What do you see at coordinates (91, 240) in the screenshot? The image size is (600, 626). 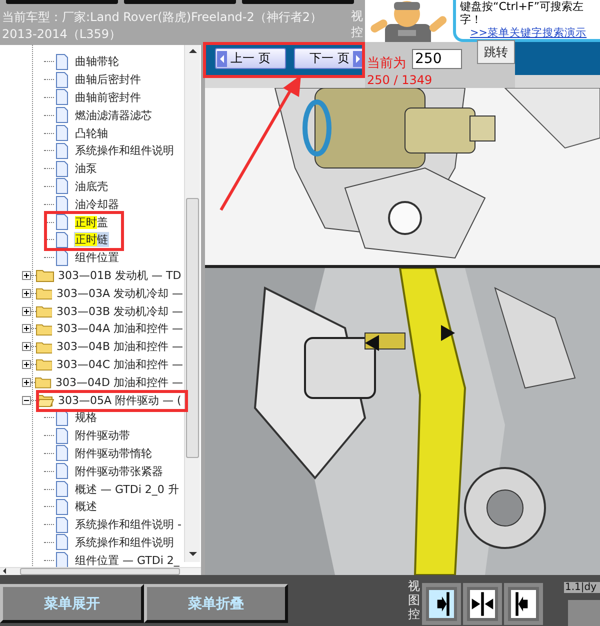 I see `tree-item: 正时链` at bounding box center [91, 240].